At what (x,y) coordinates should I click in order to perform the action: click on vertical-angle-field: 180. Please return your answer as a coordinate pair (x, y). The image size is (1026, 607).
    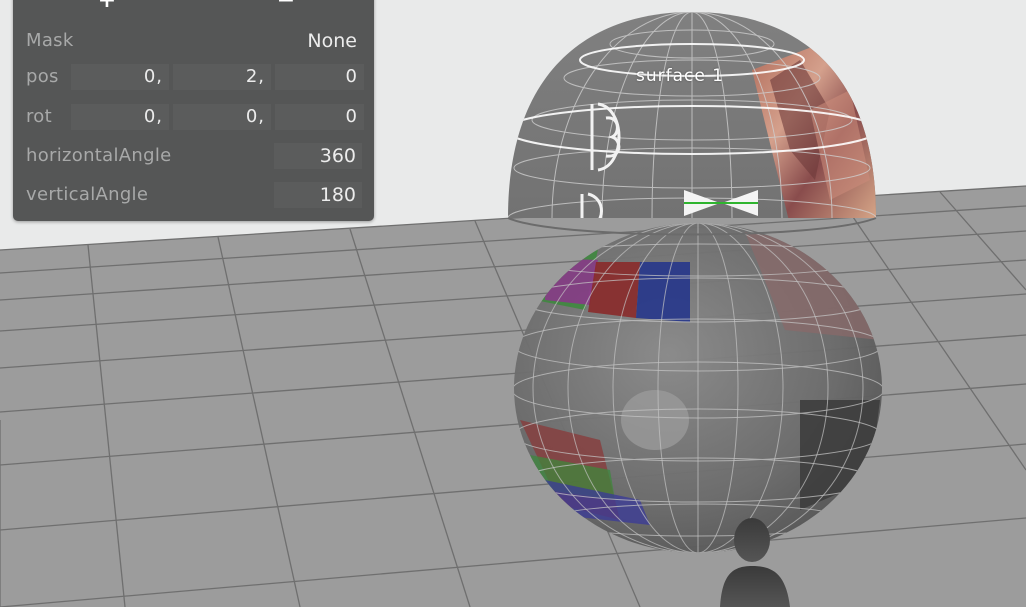
    Looking at the image, I should click on (318, 195).